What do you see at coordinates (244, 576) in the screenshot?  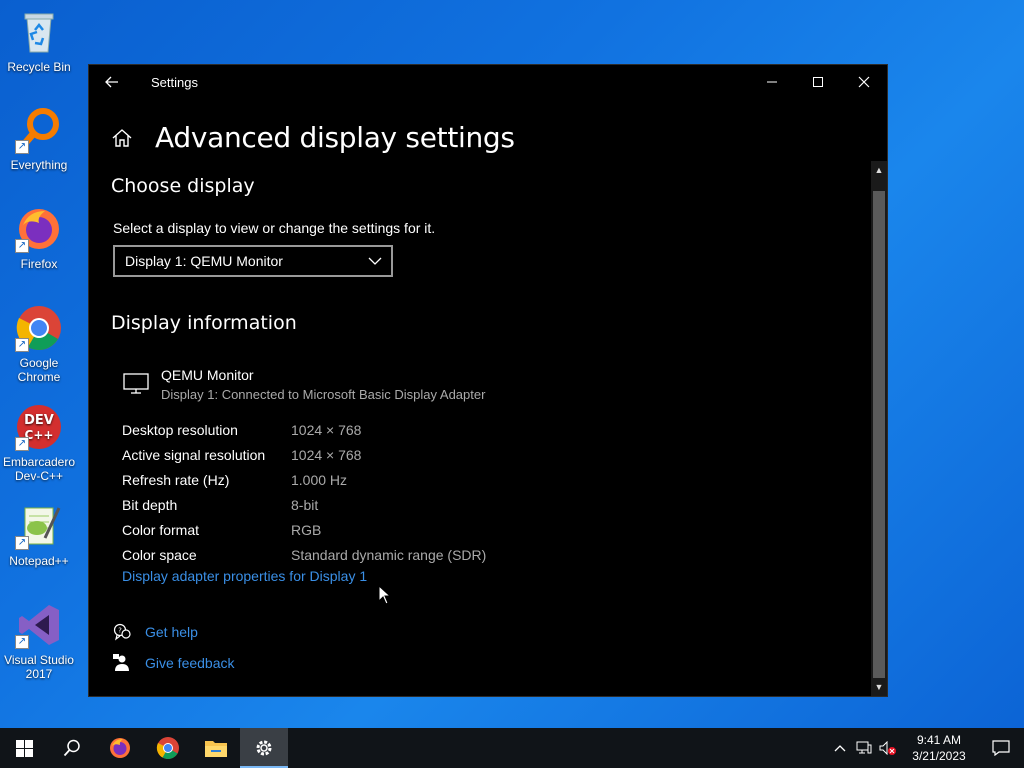 I see `display-adapter-properties-link: Display adapter properties for Display 1` at bounding box center [244, 576].